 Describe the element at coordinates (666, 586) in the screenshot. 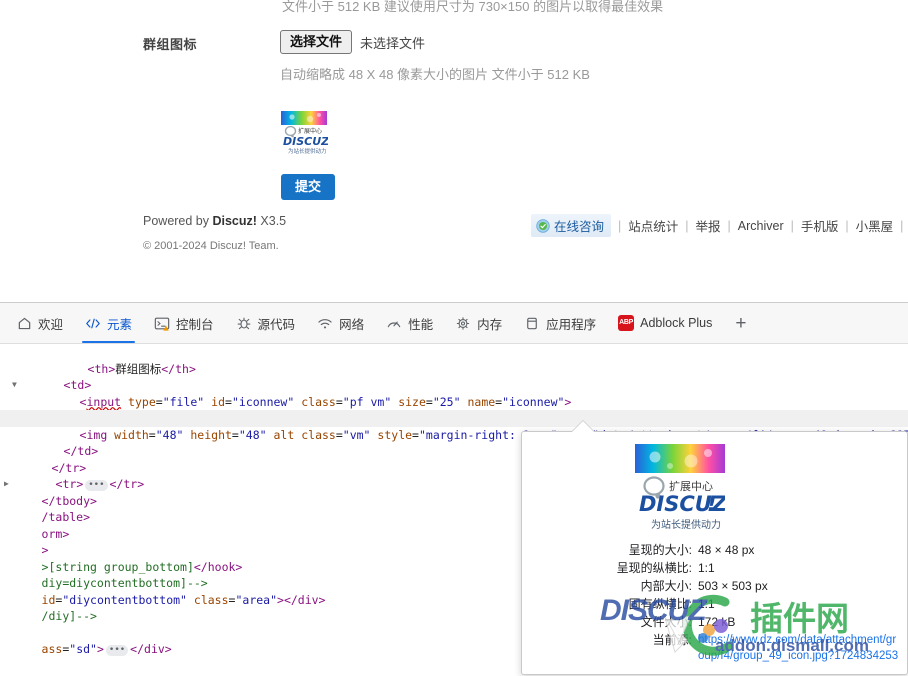

I see `tooltip-key: 内部大小:` at that location.